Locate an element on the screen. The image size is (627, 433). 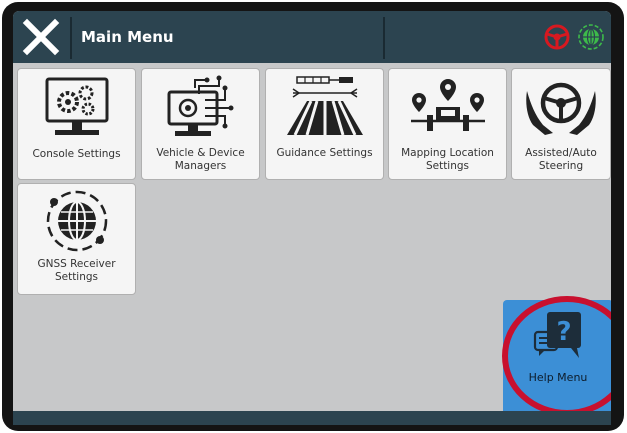
bottom-bar is located at coordinates (312, 418).